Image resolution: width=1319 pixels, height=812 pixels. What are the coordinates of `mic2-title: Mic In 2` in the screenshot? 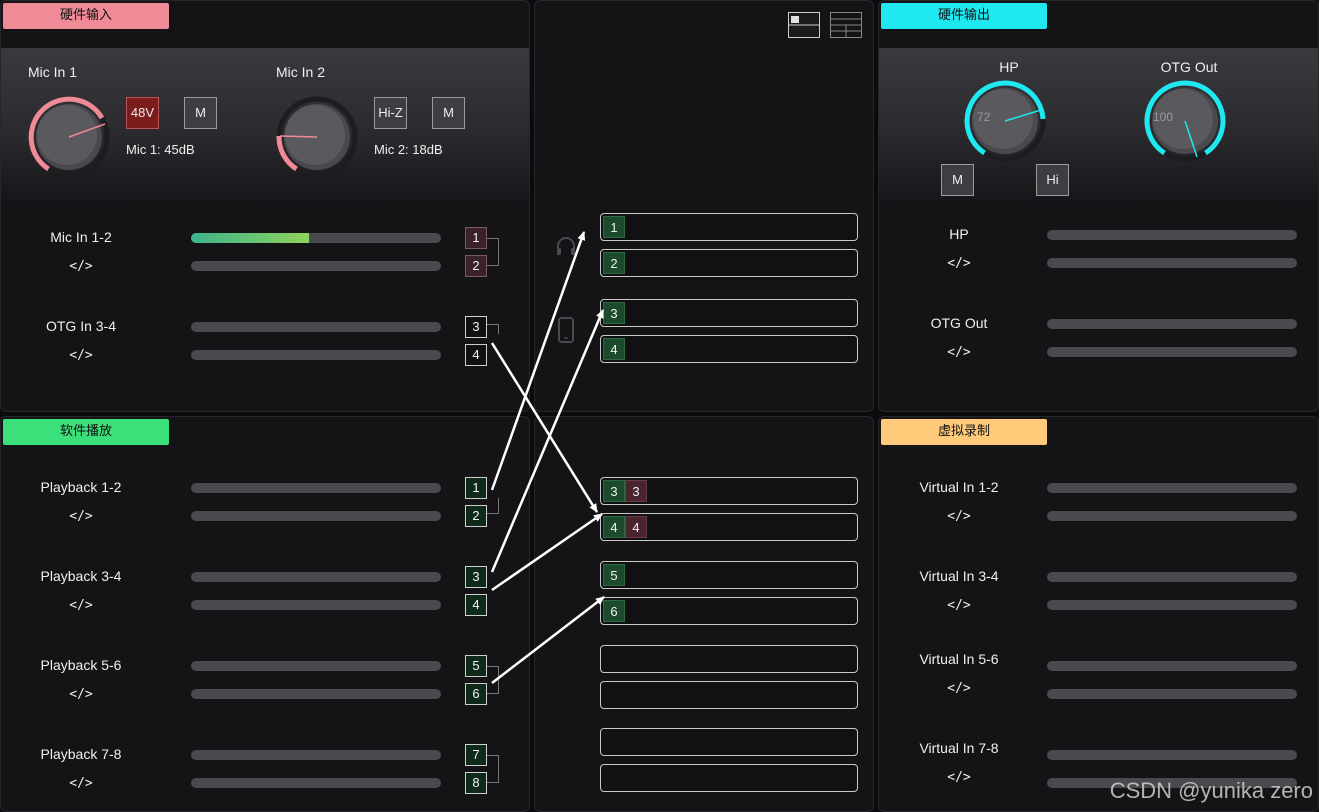 It's located at (301, 72).